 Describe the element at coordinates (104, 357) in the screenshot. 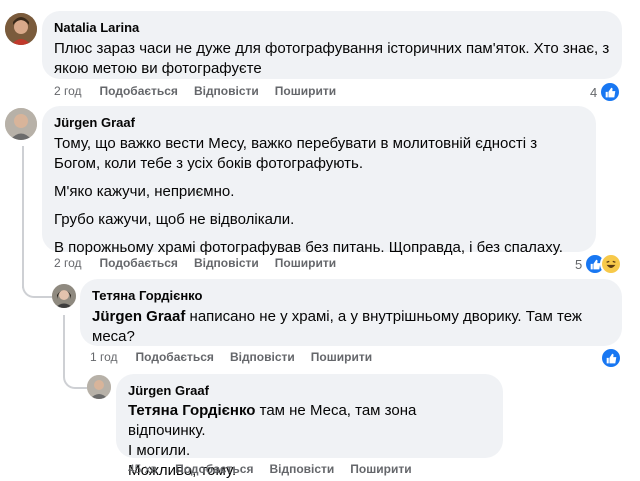

I see `comment-time: 1 год` at that location.